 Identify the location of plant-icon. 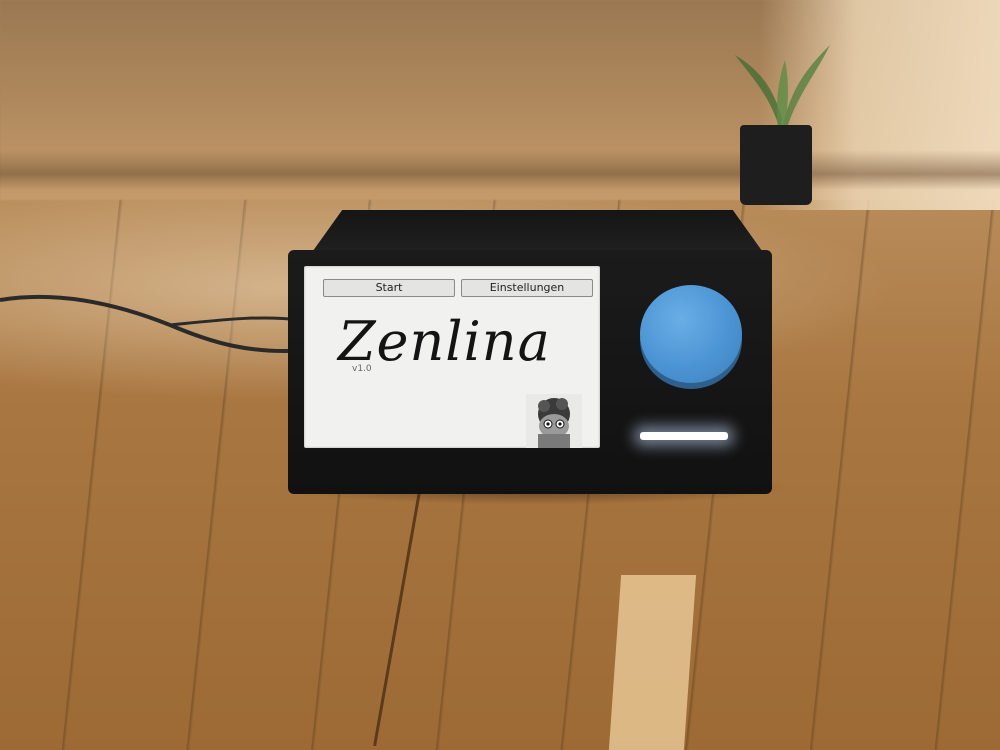
(782, 87).